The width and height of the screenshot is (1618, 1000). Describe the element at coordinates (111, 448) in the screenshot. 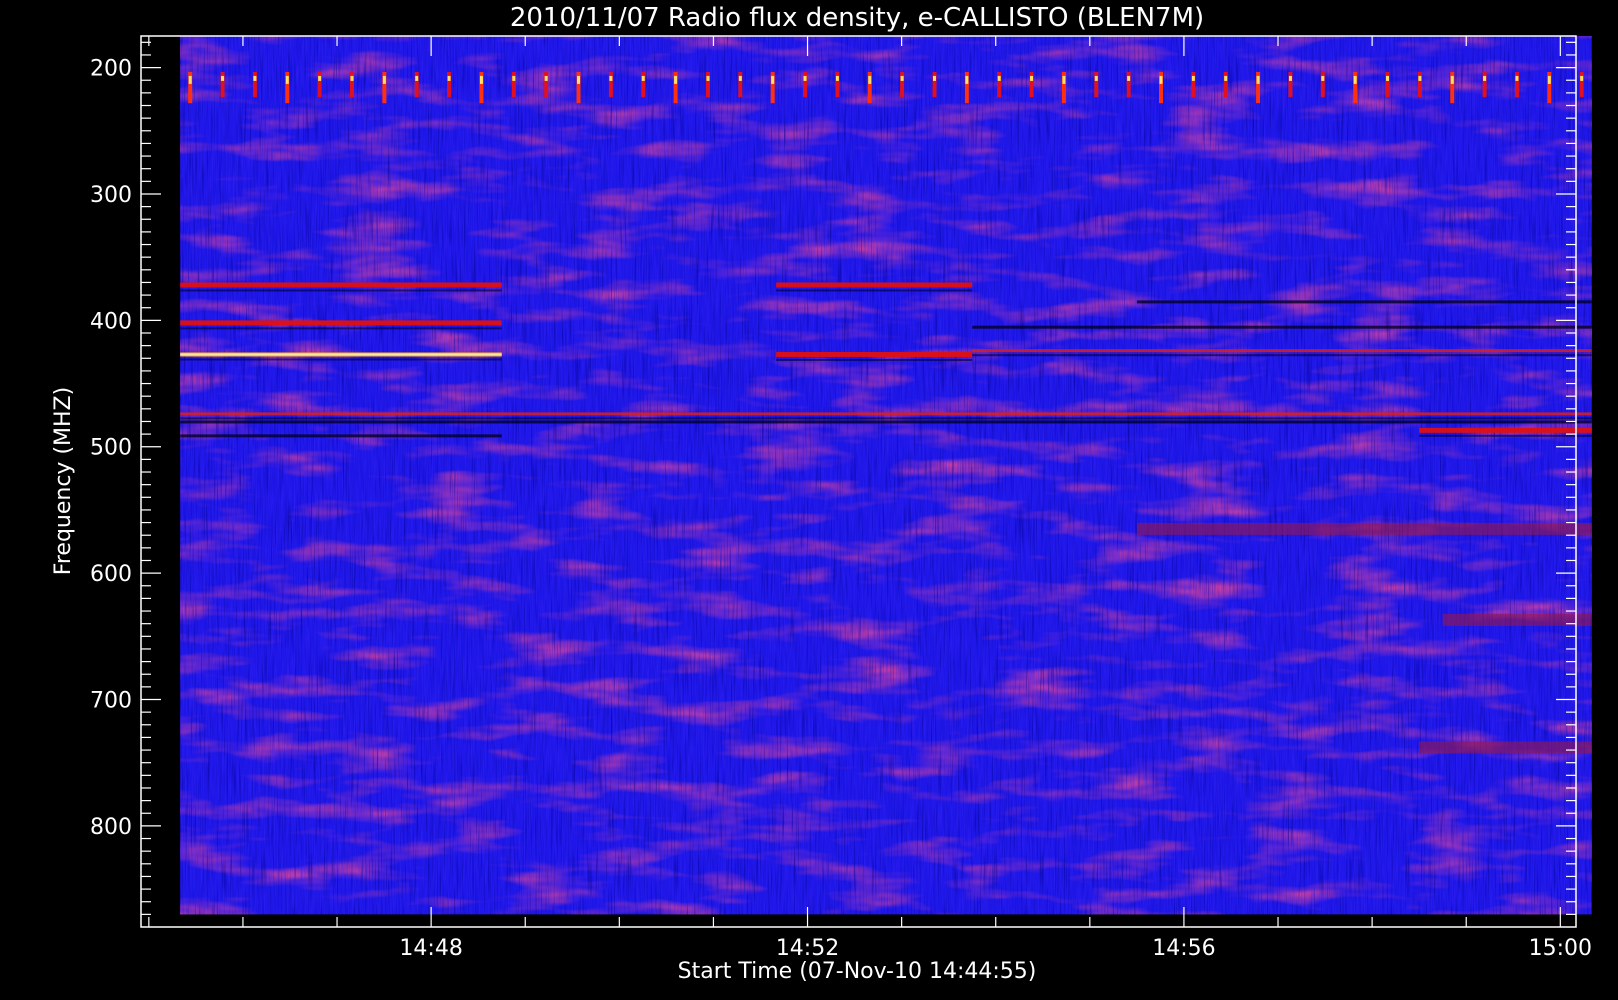

I see `y-tick-label: 500` at that location.